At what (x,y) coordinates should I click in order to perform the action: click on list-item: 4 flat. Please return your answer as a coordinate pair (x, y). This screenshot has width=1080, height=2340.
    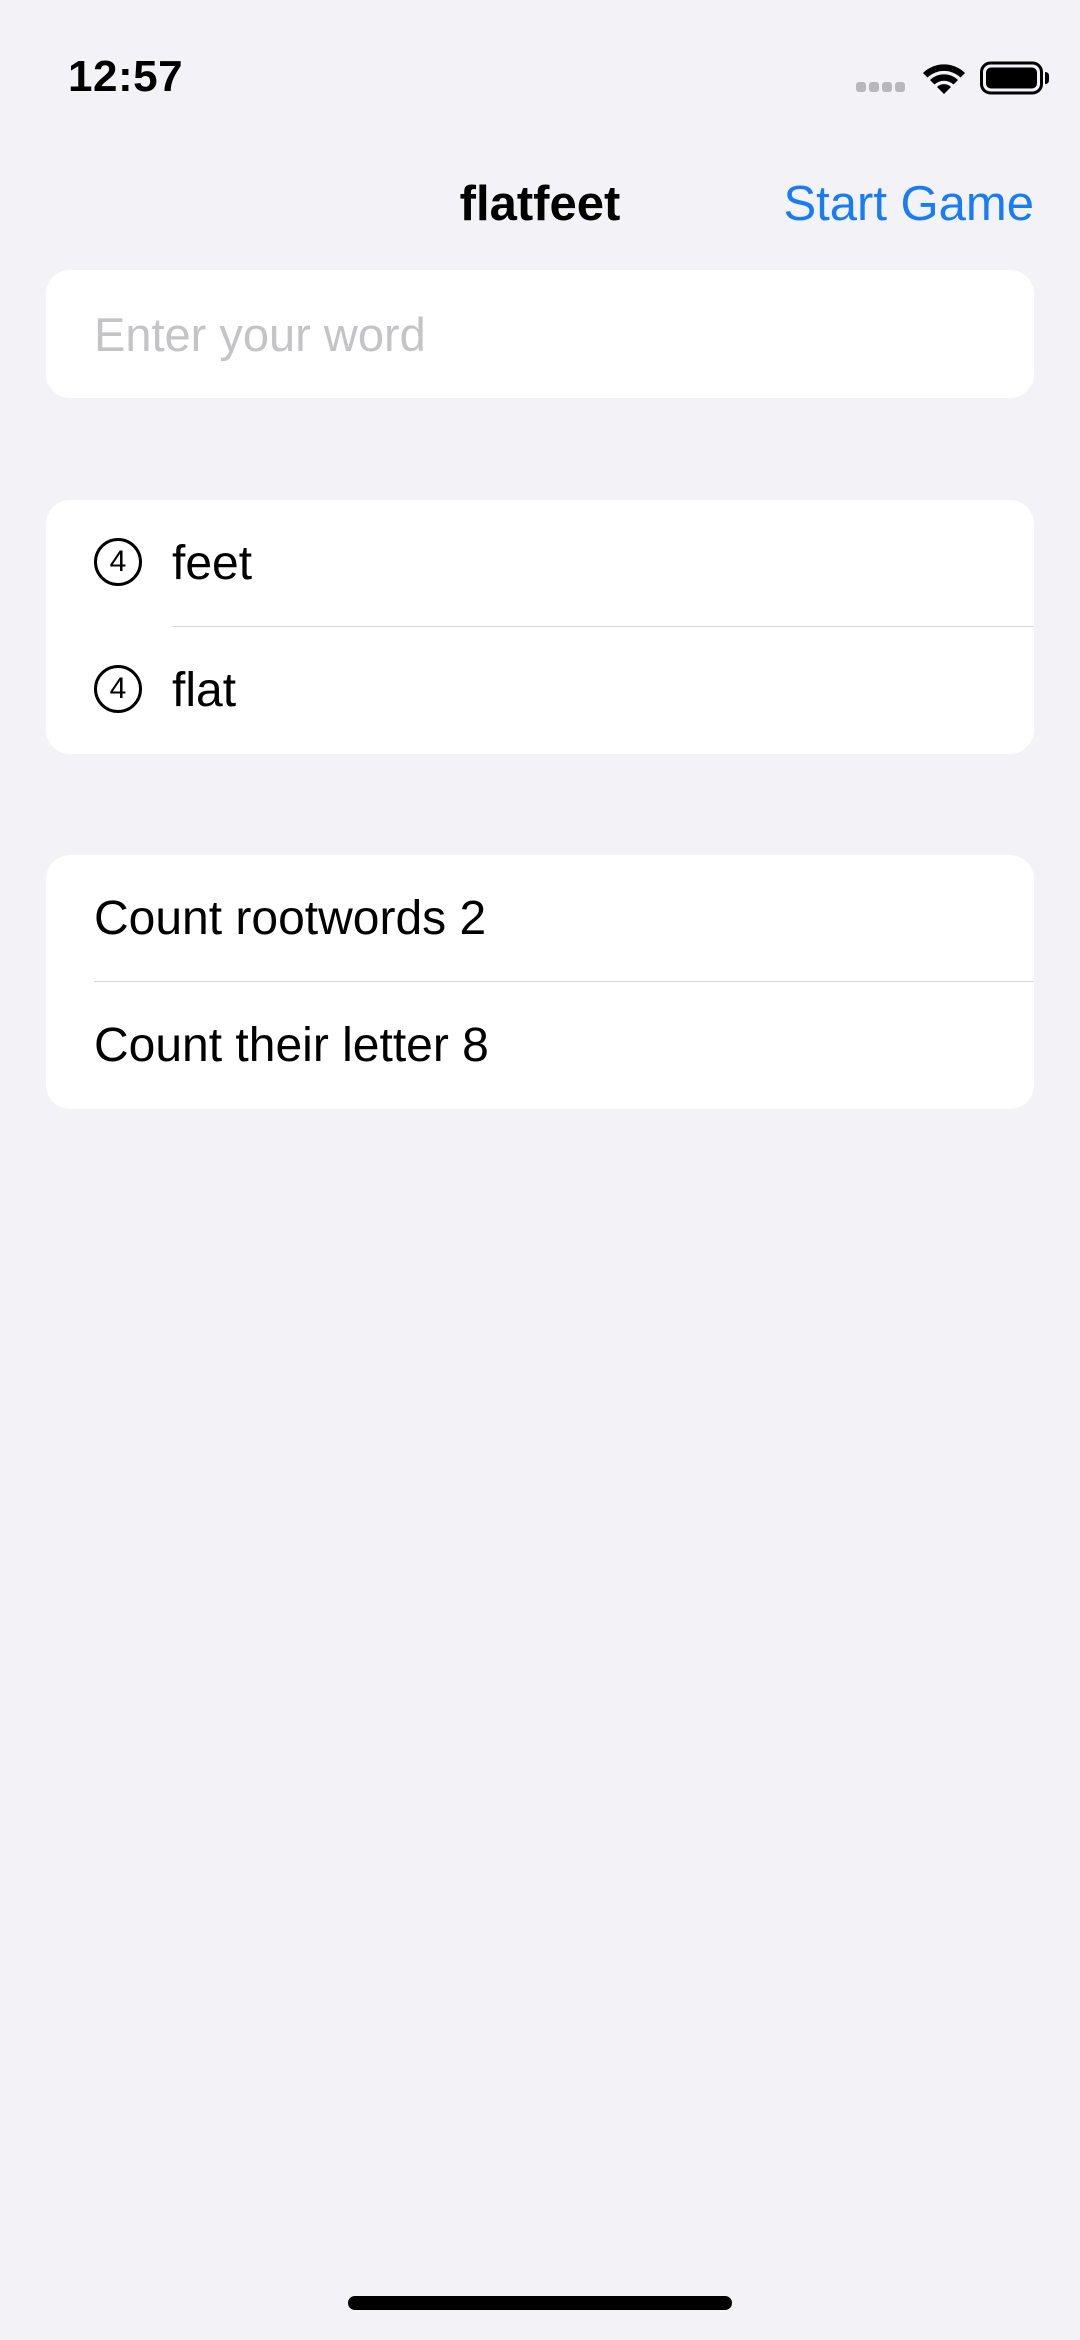
    Looking at the image, I should click on (540, 690).